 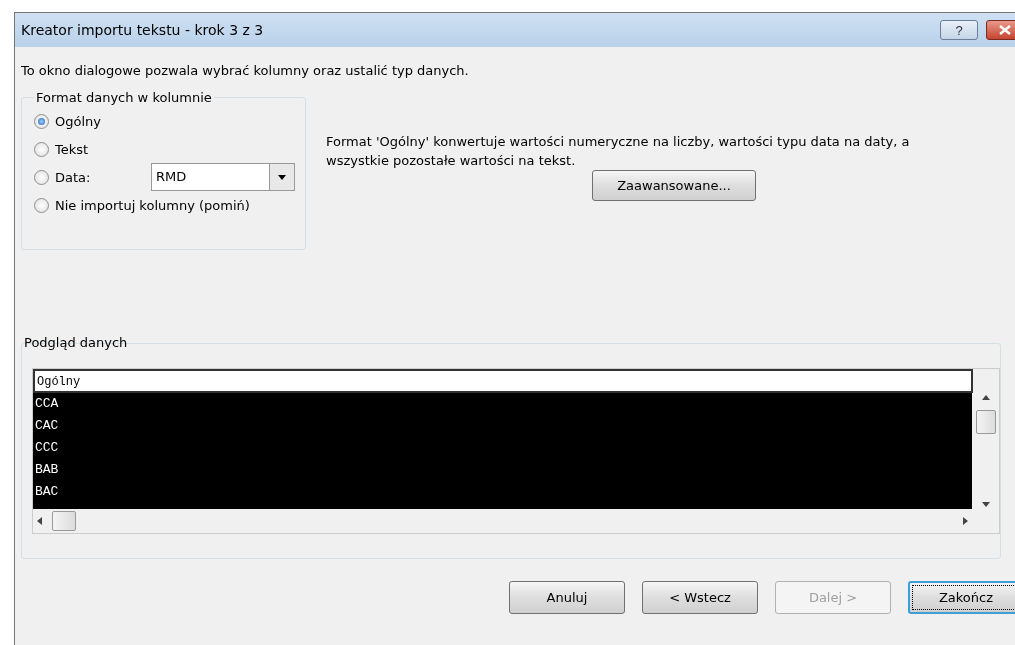 What do you see at coordinates (76, 342) in the screenshot?
I see `group-title: Podgląd danych` at bounding box center [76, 342].